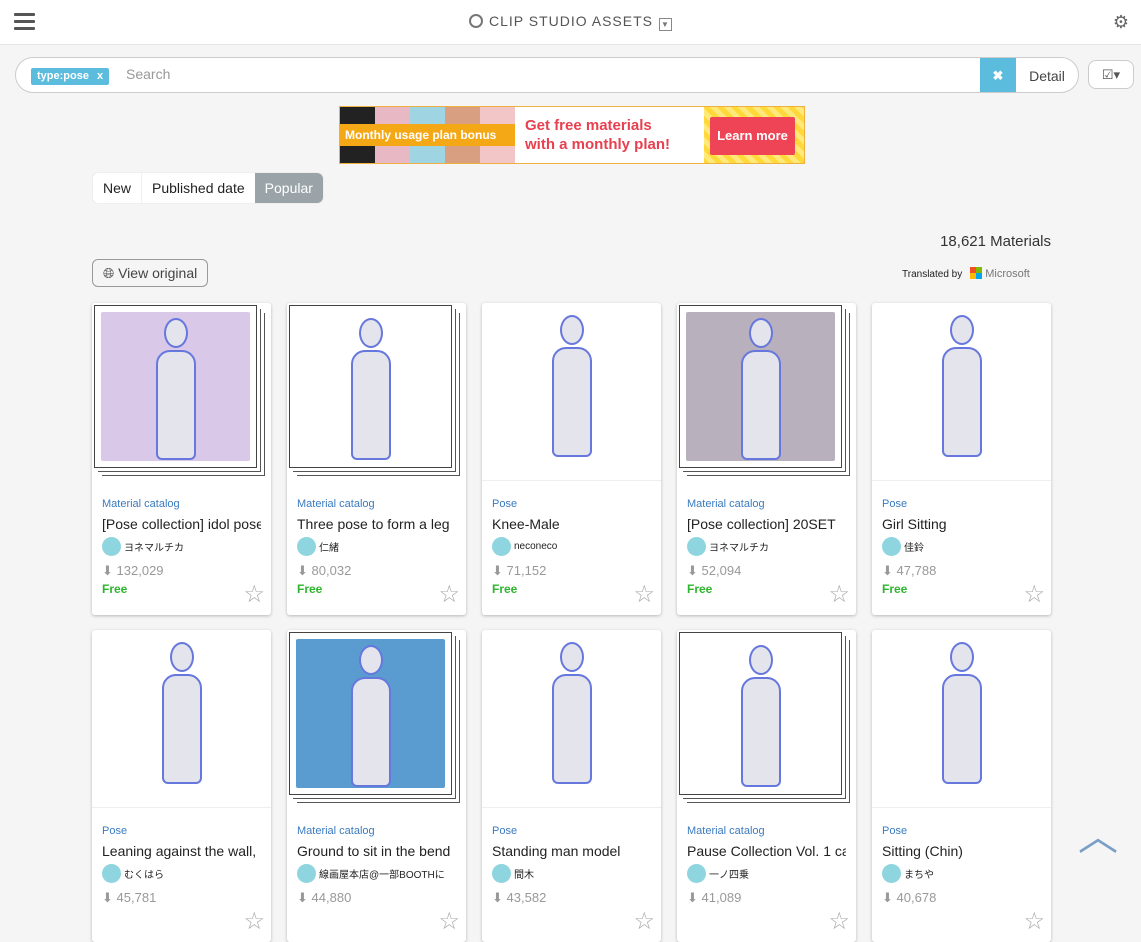 This screenshot has width=1141, height=942. What do you see at coordinates (998, 75) in the screenshot?
I see `clear-search-button: ✖` at bounding box center [998, 75].